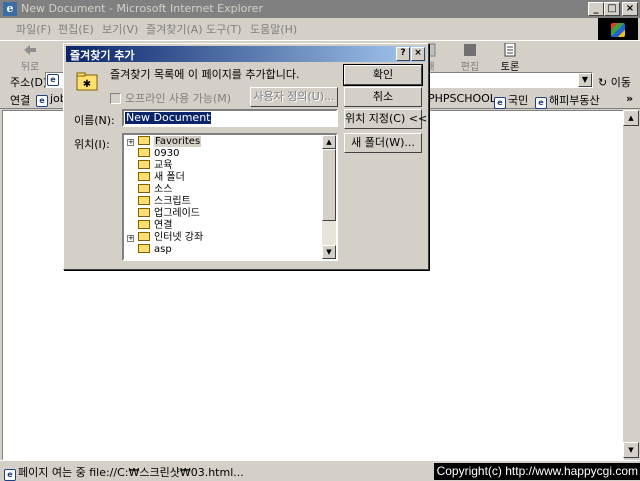 The image size is (640, 481). Describe the element at coordinates (603, 82) in the screenshot. I see `go-arrow-icon: ↻` at that location.